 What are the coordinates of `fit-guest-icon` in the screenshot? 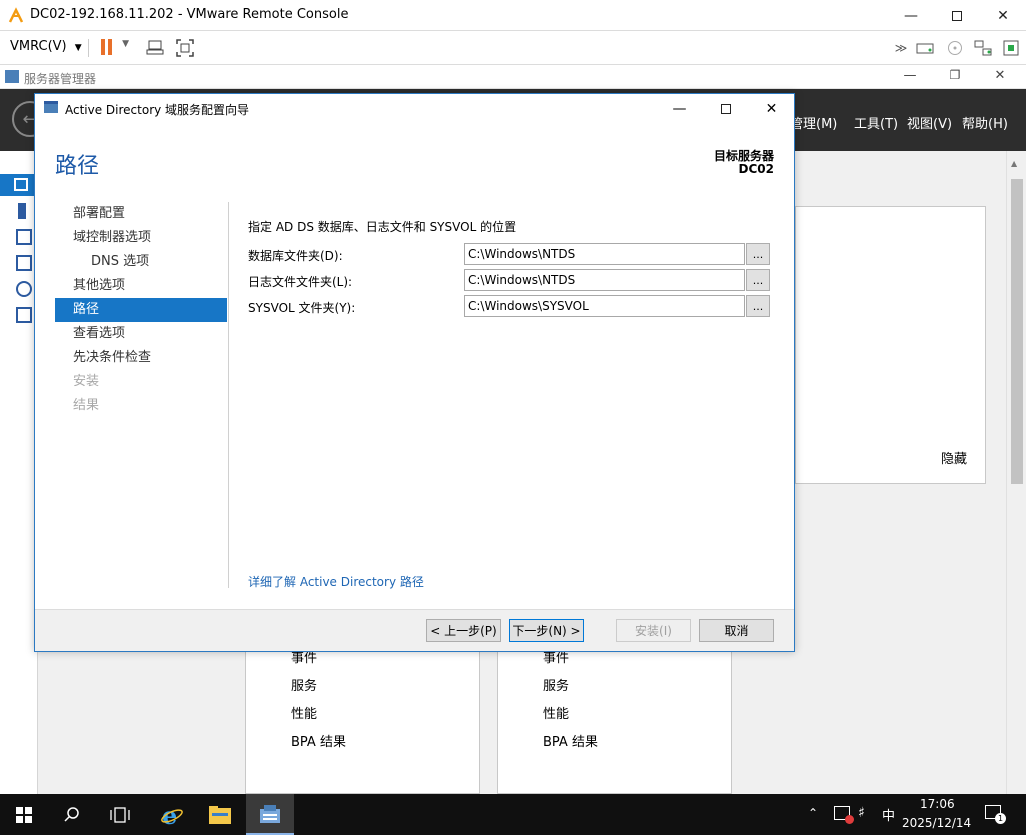 It's located at (1011, 48).